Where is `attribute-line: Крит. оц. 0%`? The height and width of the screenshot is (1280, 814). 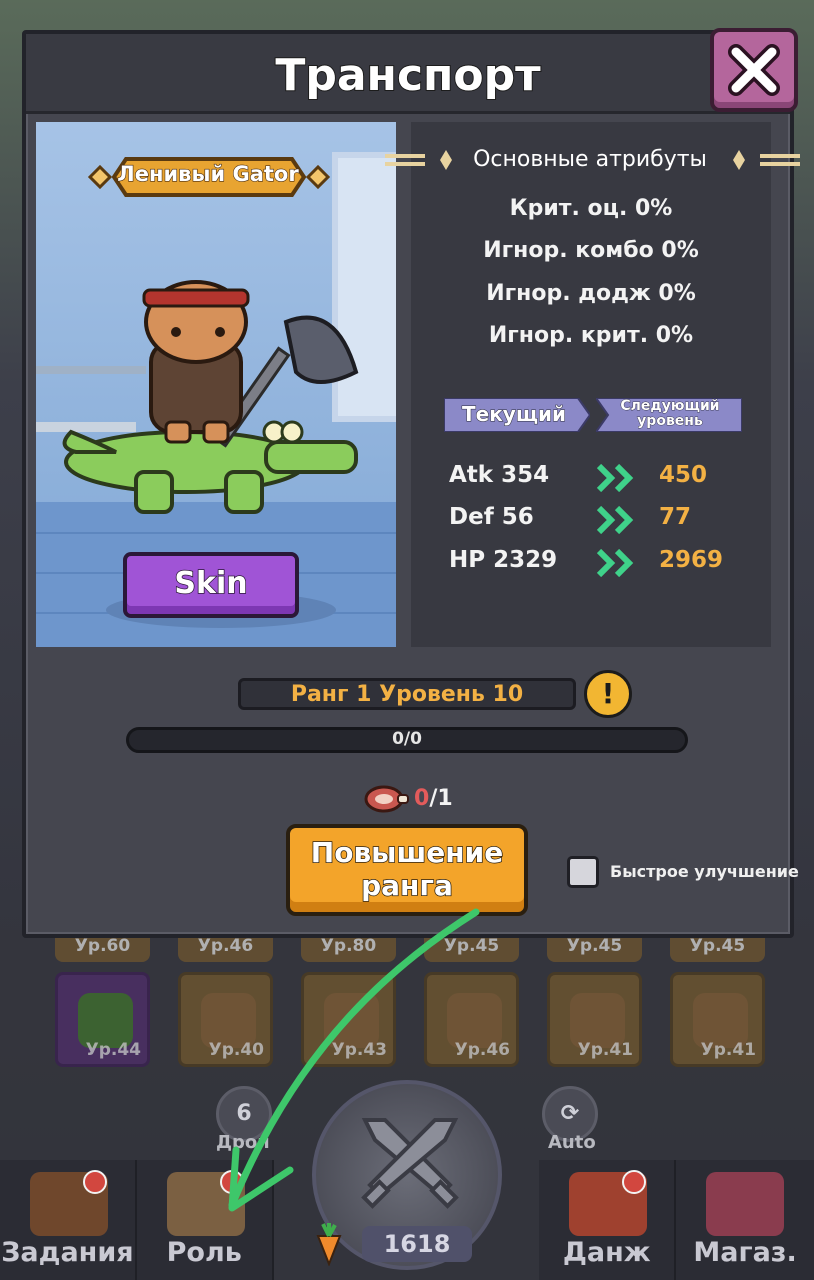 attribute-line: Крит. оц. 0% is located at coordinates (591, 208).